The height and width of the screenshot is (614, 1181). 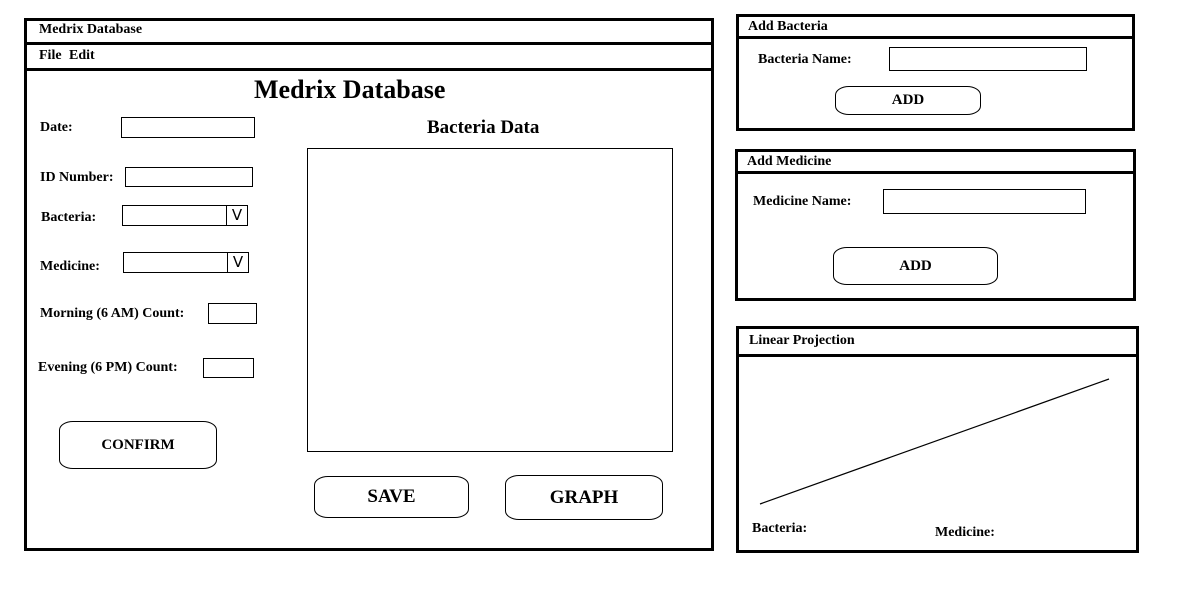 What do you see at coordinates (108, 367) in the screenshot?
I see `evening-count-label: Evening (6 PM) Count:` at bounding box center [108, 367].